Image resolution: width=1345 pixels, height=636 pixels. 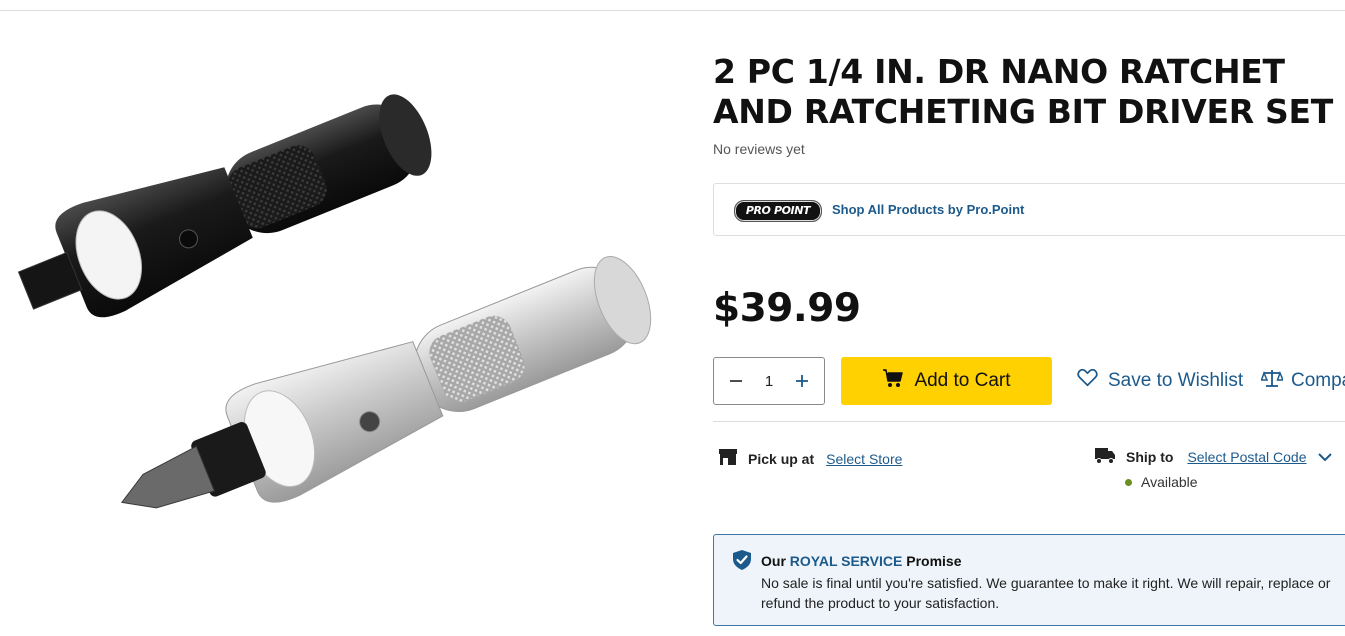 I want to click on promise-heading-brand: ROYAL SERVICE, so click(x=846, y=561).